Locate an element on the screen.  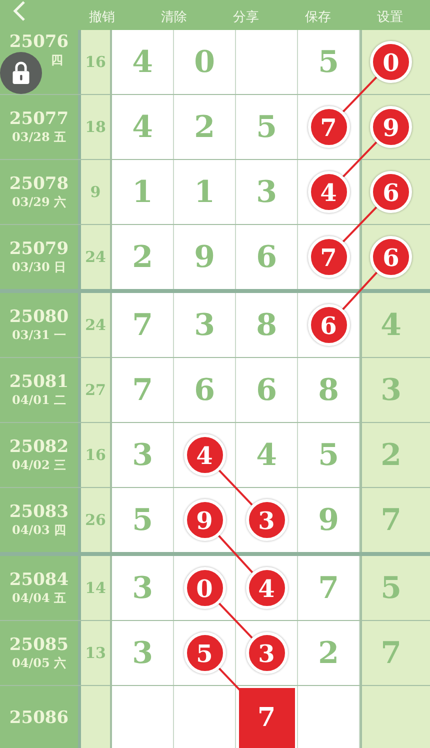
period-number: 25078 is located at coordinates (39, 184).